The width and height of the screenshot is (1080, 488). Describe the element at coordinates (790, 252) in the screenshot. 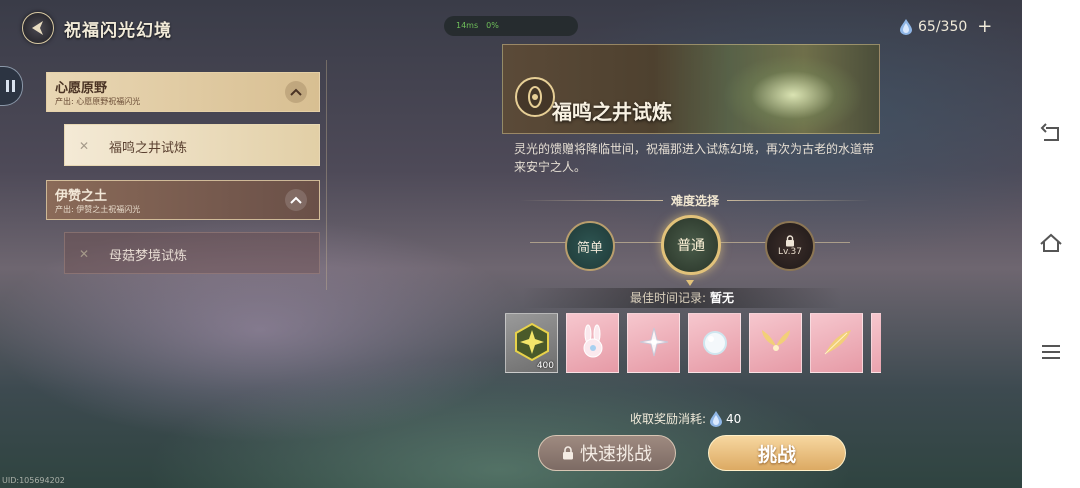

I see `required-level: Lv.37` at that location.